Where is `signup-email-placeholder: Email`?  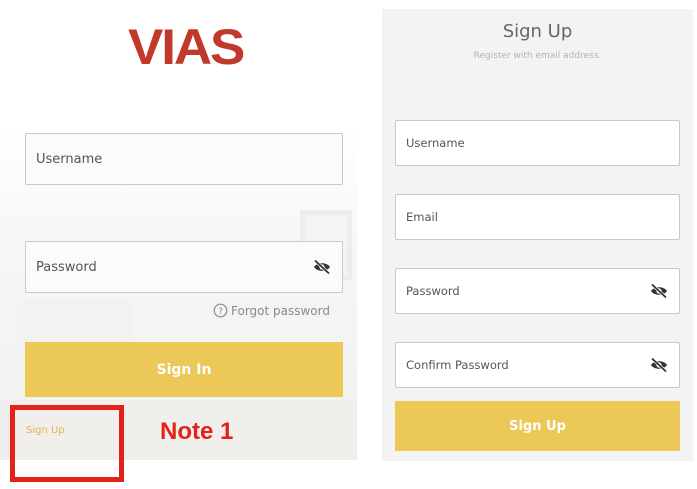 signup-email-placeholder: Email is located at coordinates (422, 217).